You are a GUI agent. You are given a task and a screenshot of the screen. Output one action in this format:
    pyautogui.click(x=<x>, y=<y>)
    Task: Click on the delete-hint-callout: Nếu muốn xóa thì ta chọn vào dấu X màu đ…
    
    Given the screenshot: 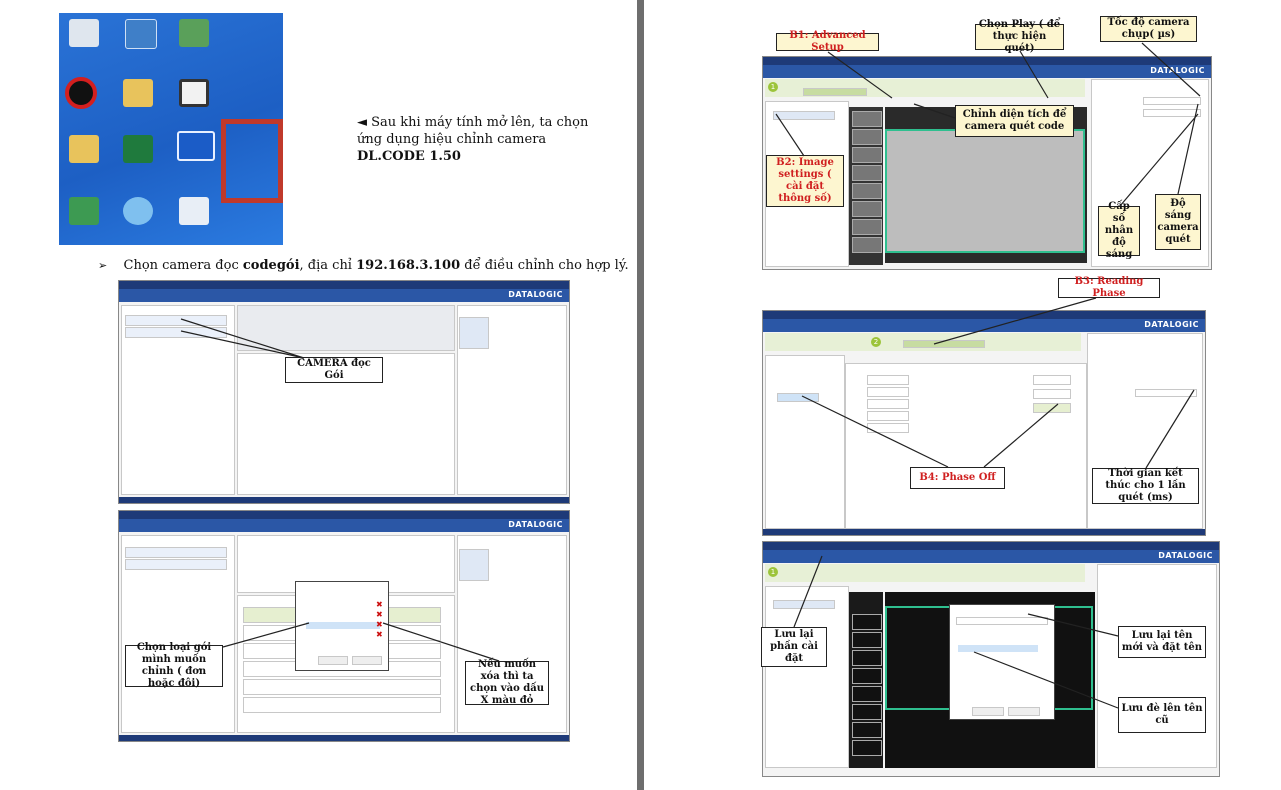 What is the action you would take?
    pyautogui.click(x=507, y=682)
    